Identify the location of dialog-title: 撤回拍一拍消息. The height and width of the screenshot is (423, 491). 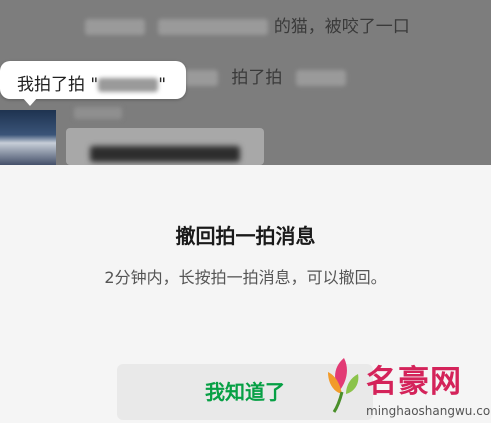
(245, 236).